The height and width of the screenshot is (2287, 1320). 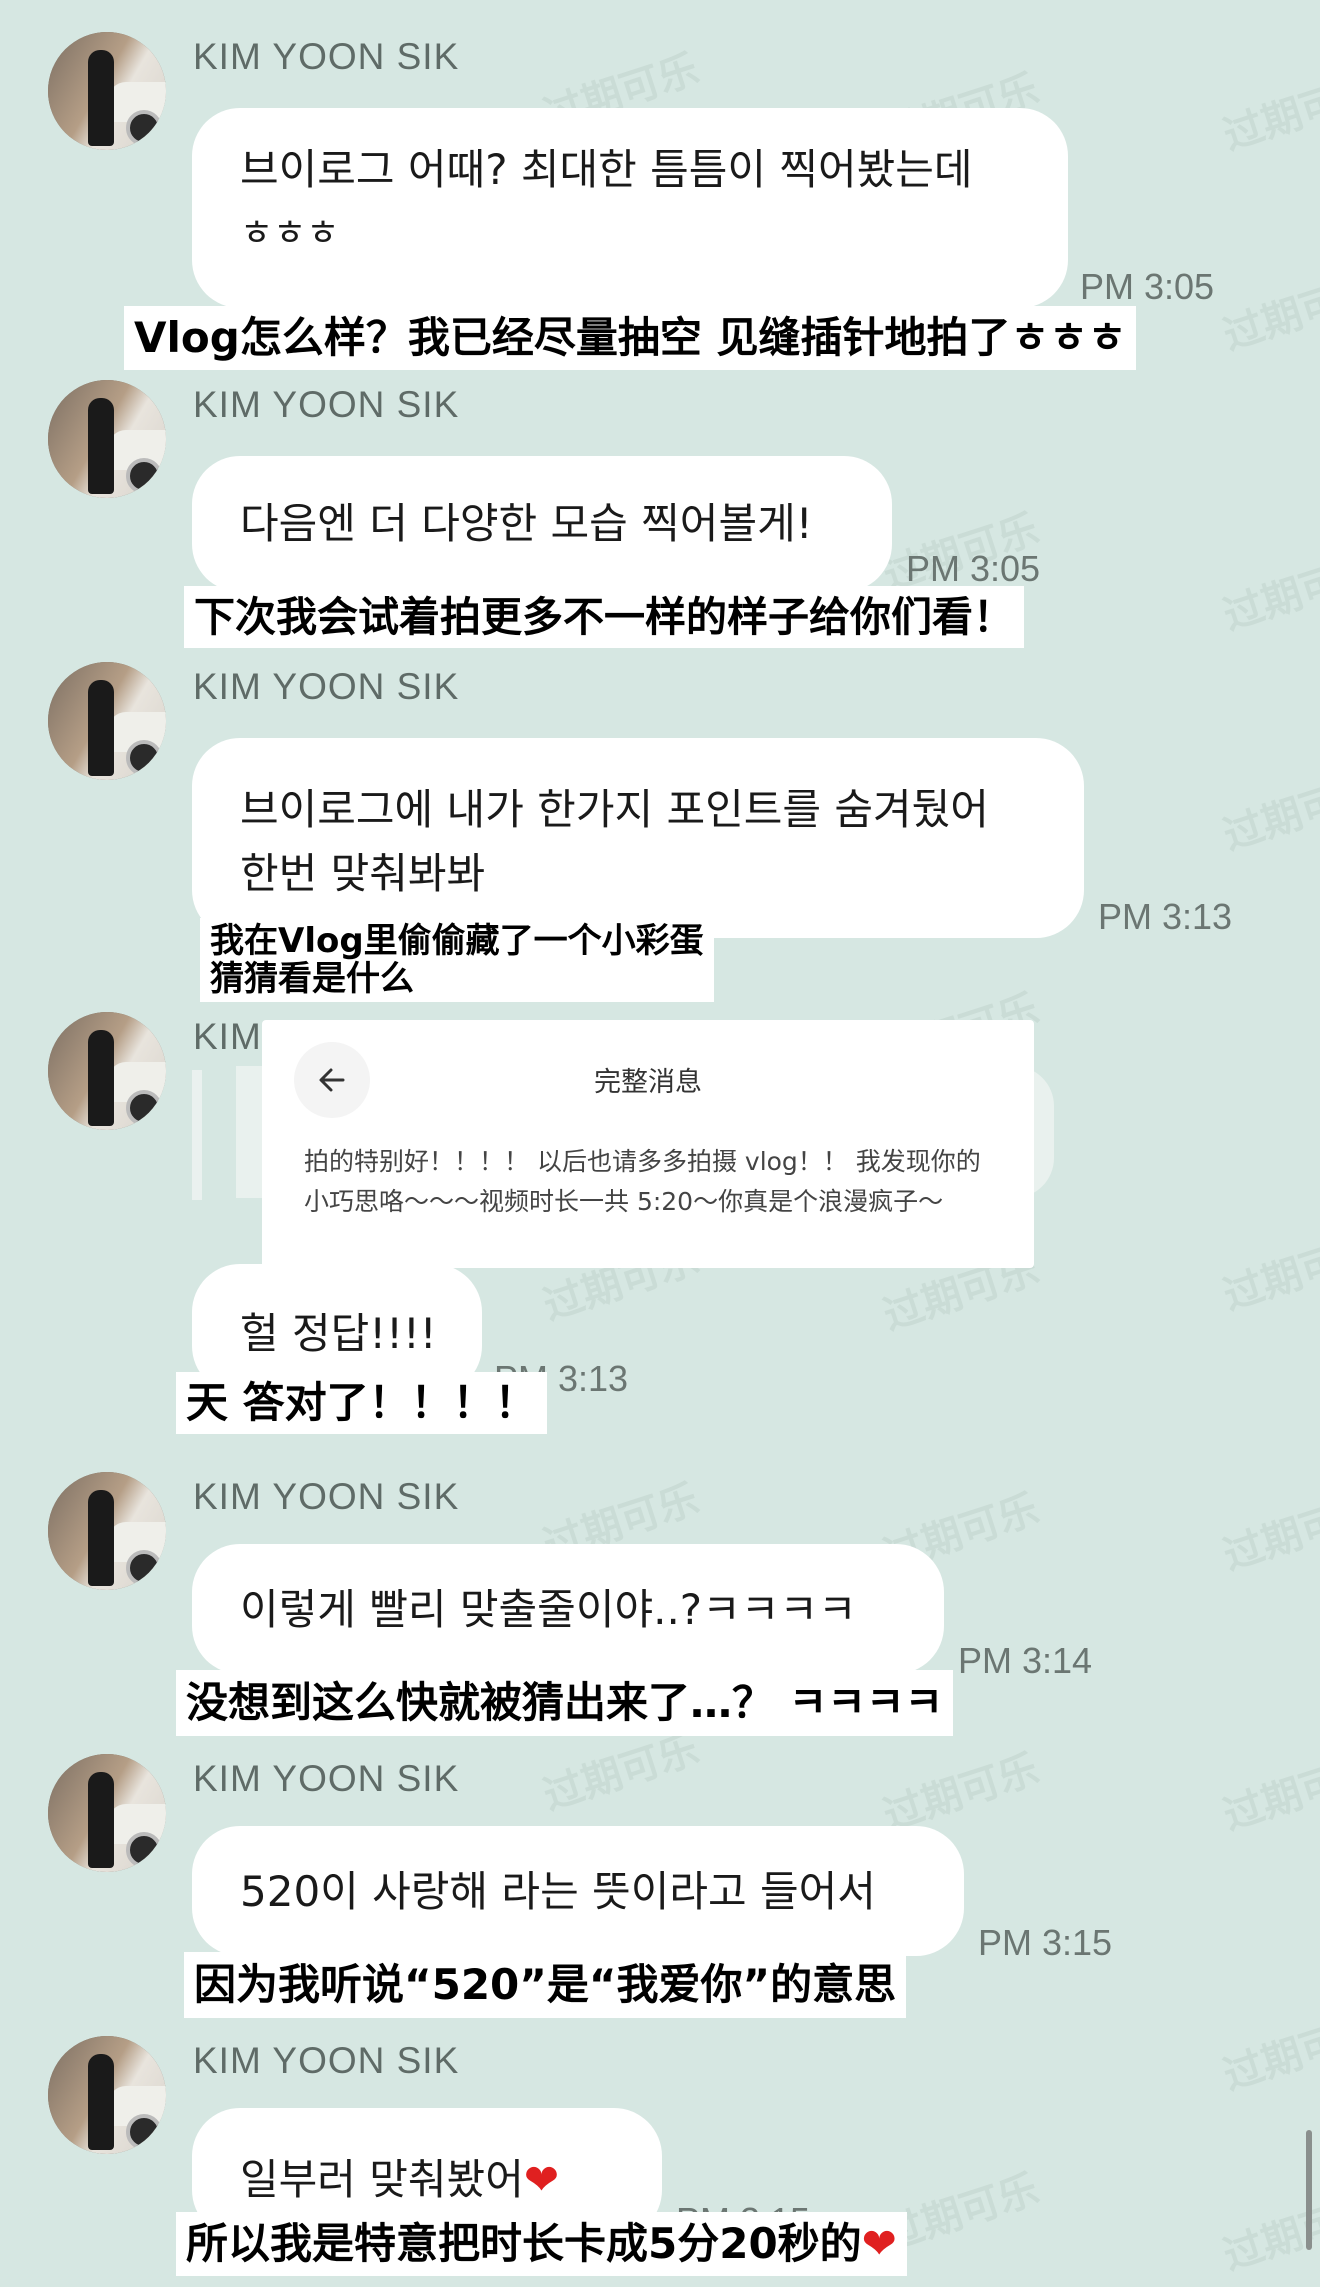 What do you see at coordinates (630, 338) in the screenshot?
I see `translation-caption: Vlog怎么样？我已经尽量抽空 见缝插针地拍了ㅎㅎㅎ` at bounding box center [630, 338].